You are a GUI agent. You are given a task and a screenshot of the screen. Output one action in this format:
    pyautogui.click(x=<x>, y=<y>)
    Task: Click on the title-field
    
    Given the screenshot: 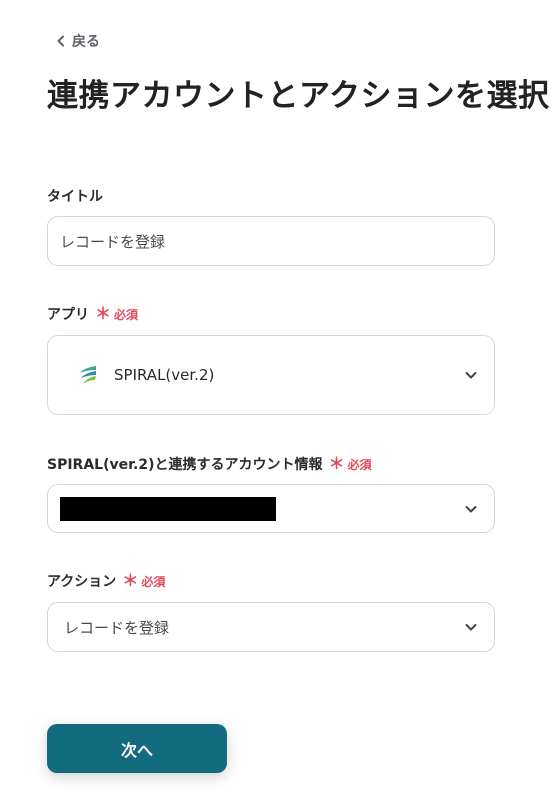 What is the action you would take?
    pyautogui.click(x=271, y=241)
    